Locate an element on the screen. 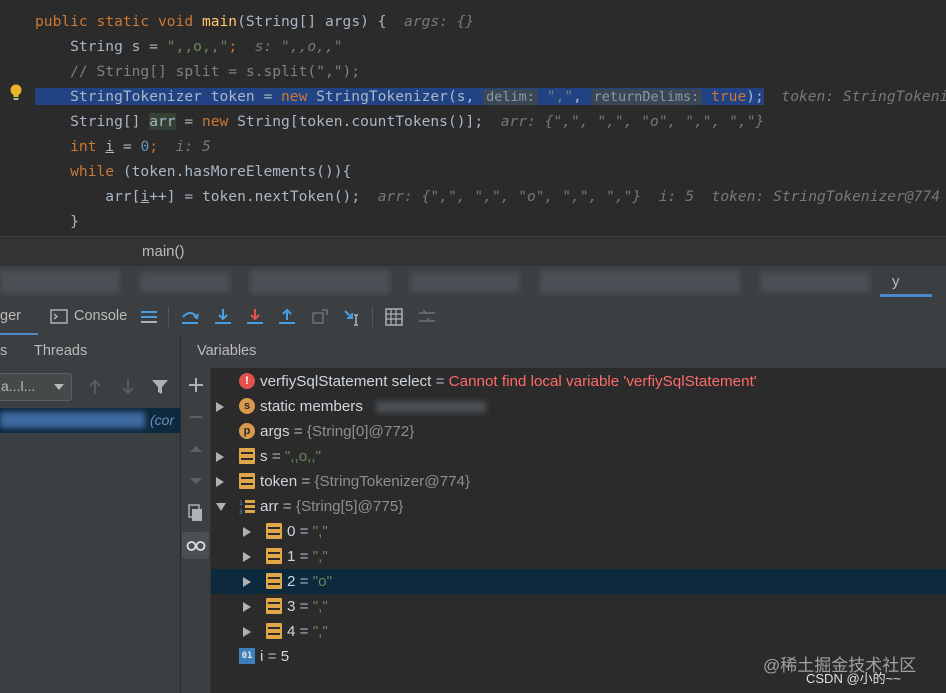 The image size is (946, 693). variable-row: 4 = "," is located at coordinates (578, 631).